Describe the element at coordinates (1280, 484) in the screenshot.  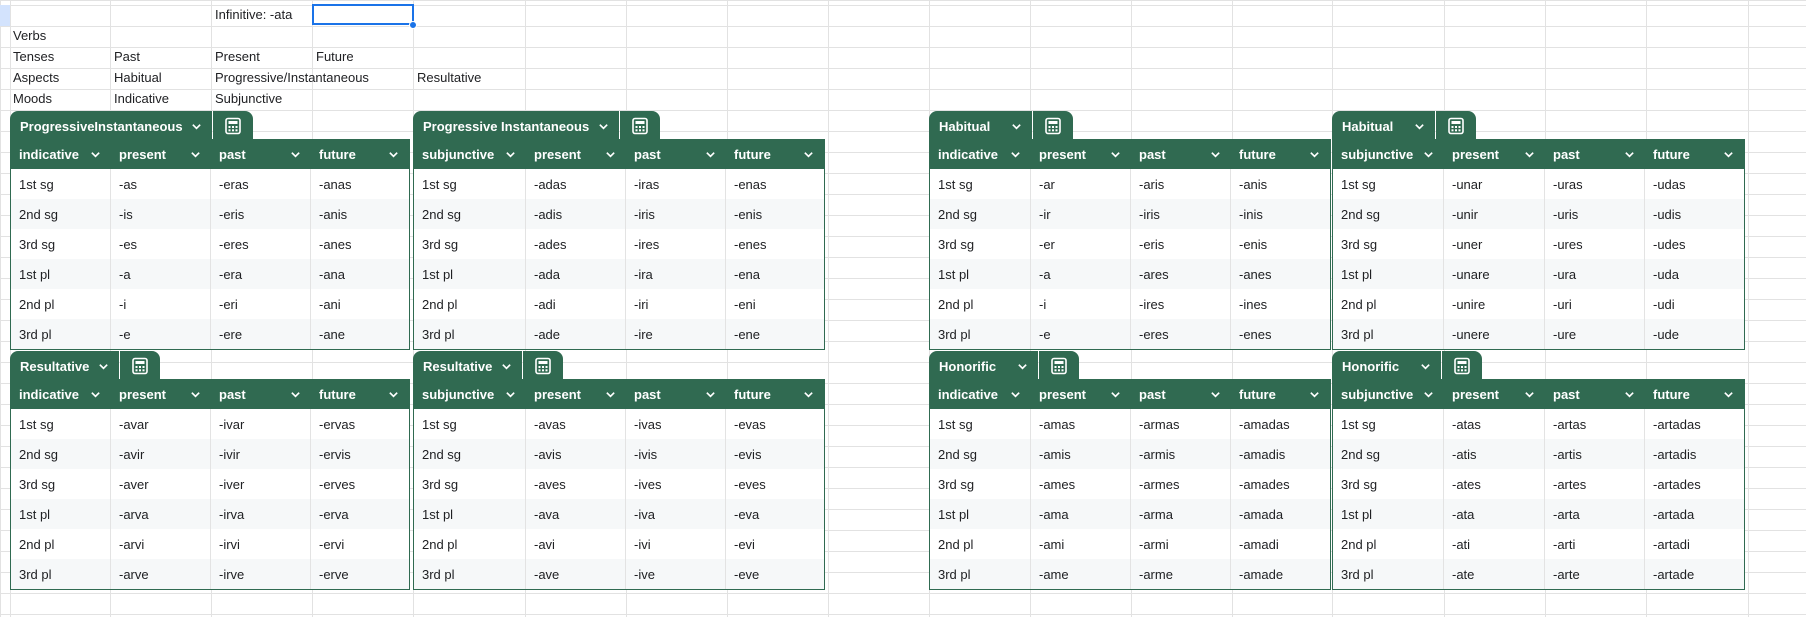
I see `suffix-cell: -amades` at that location.